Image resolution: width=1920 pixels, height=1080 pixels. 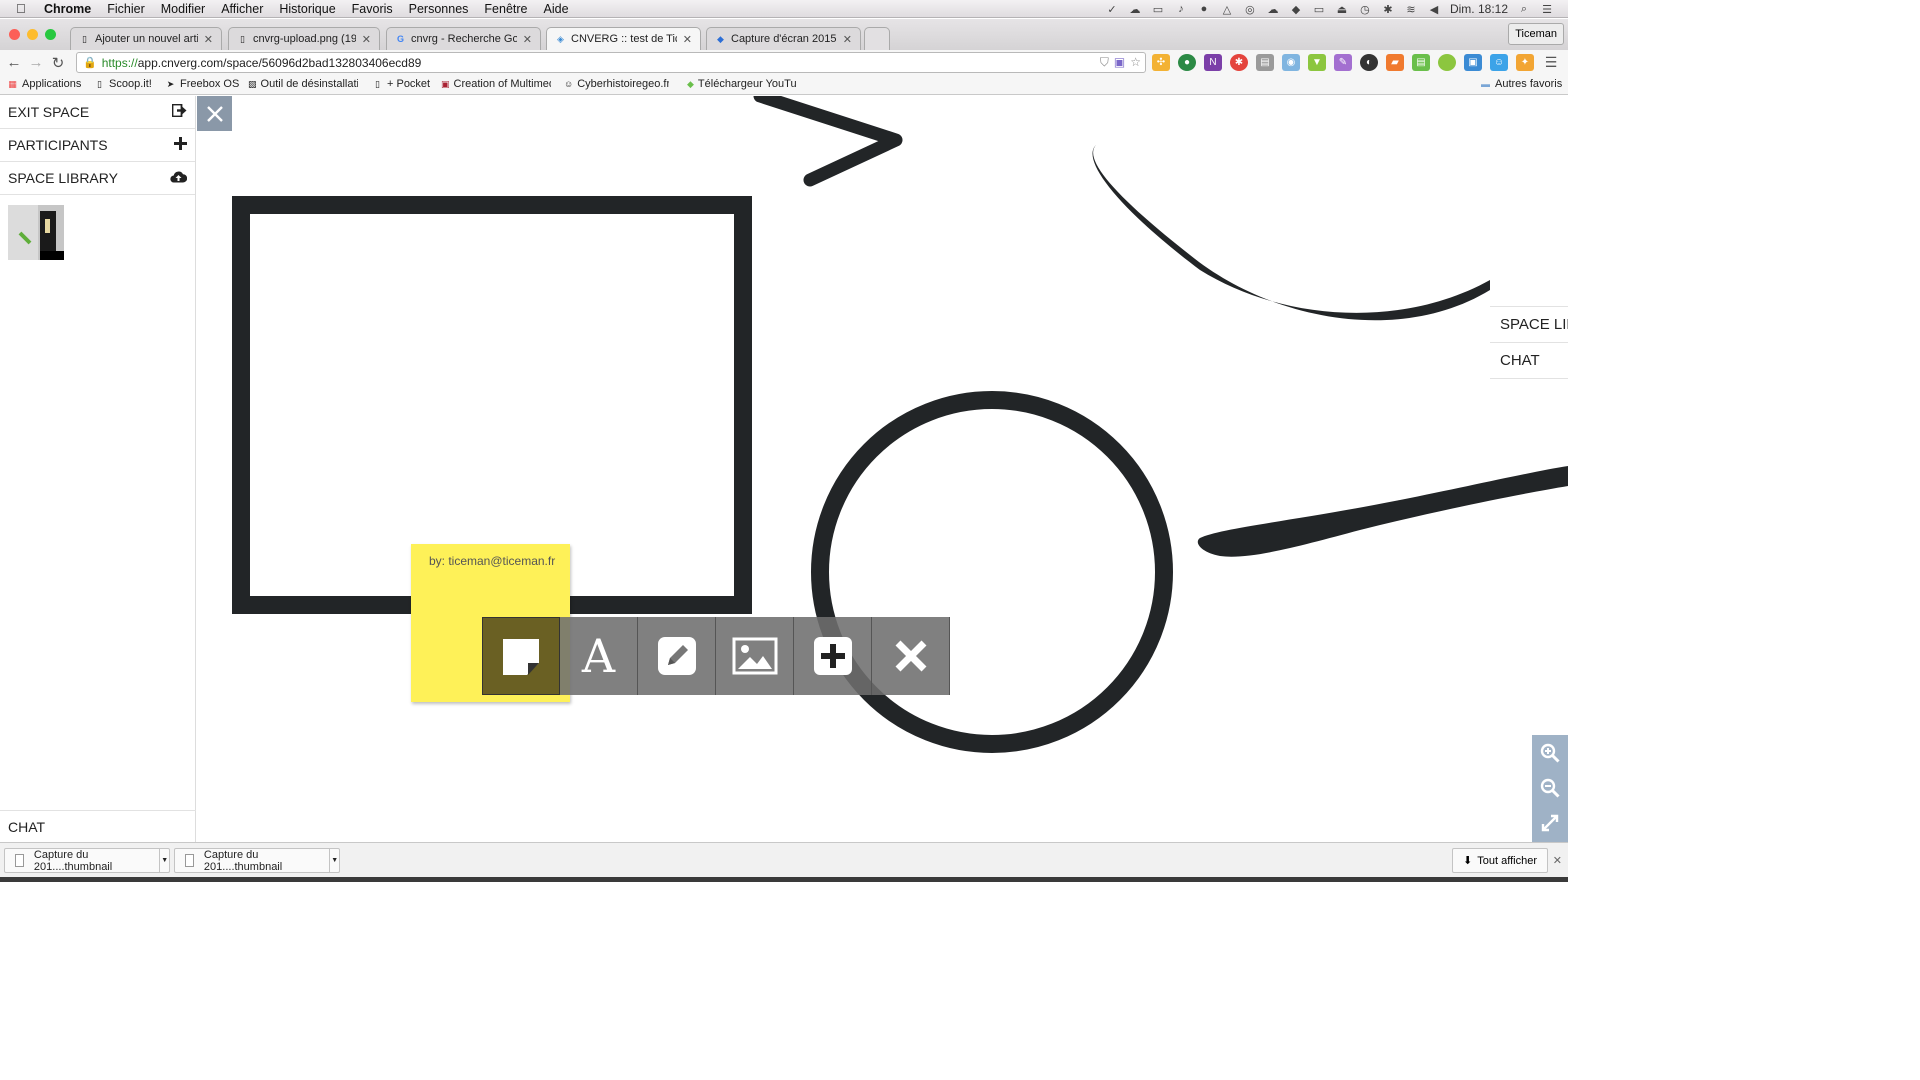 What do you see at coordinates (97, 145) in the screenshot?
I see `participants-button: PARTICIPANTS` at bounding box center [97, 145].